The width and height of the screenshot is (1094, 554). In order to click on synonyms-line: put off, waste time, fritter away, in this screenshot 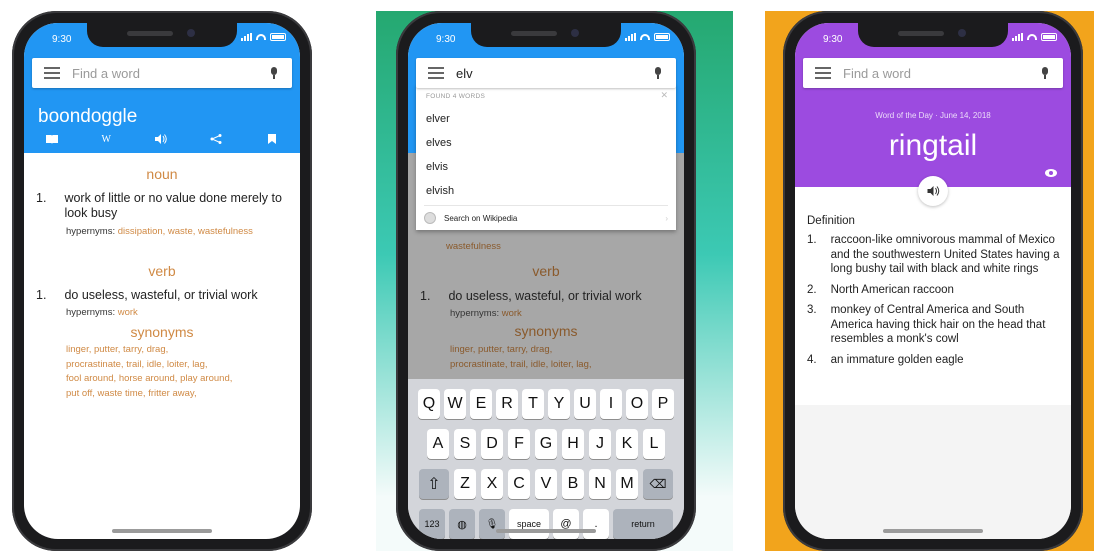, I will do `click(179, 394)`.